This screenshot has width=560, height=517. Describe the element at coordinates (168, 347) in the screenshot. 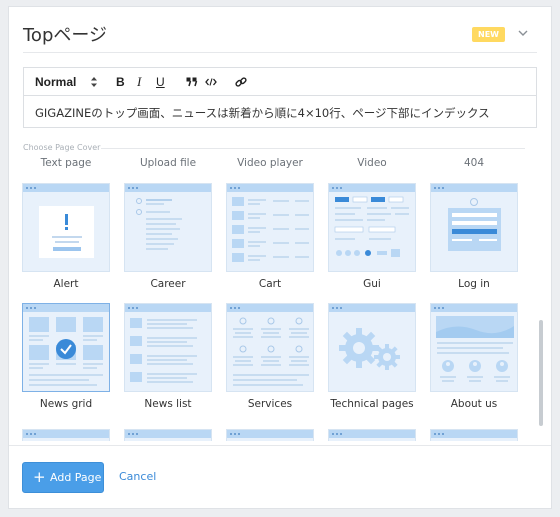

I see `news-list-thumbnail` at that location.